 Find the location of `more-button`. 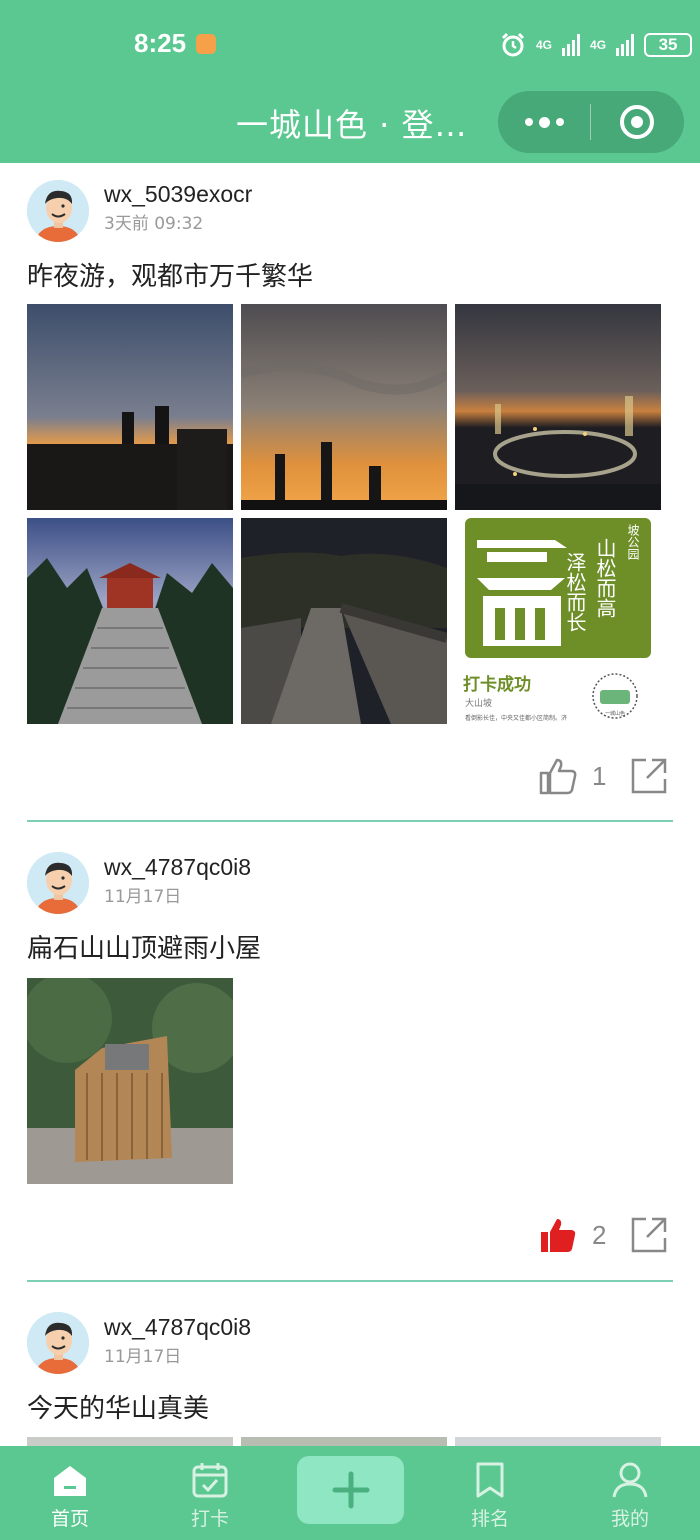

more-button is located at coordinates (544, 122).